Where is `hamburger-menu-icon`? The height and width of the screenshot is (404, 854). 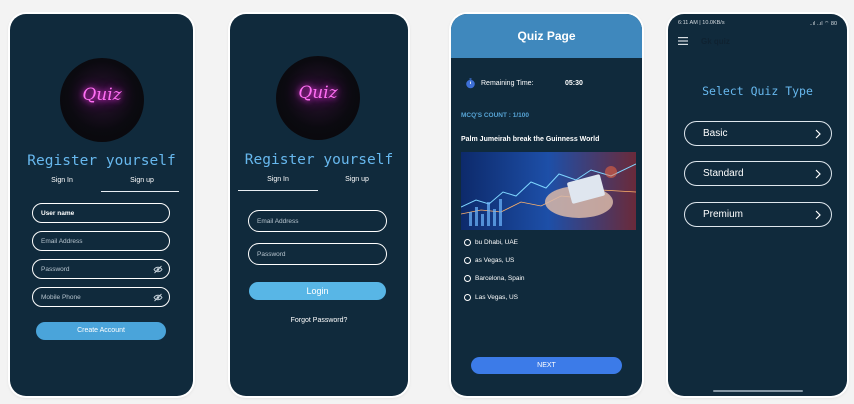
hamburger-menu-icon is located at coordinates (683, 41).